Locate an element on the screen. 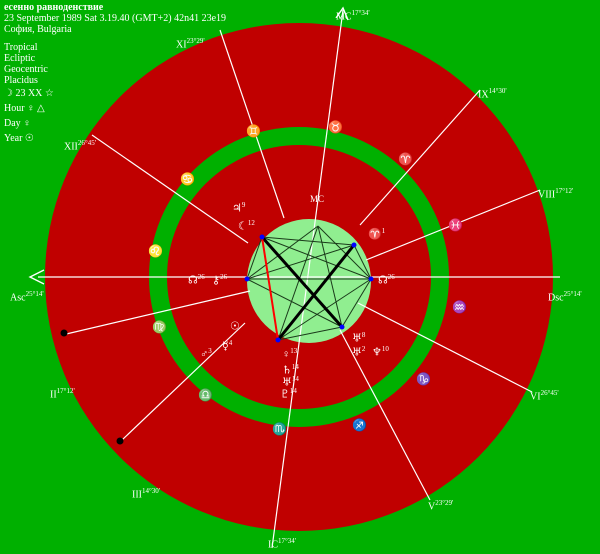  planet-uranus-2: ♅8 is located at coordinates (359, 338).